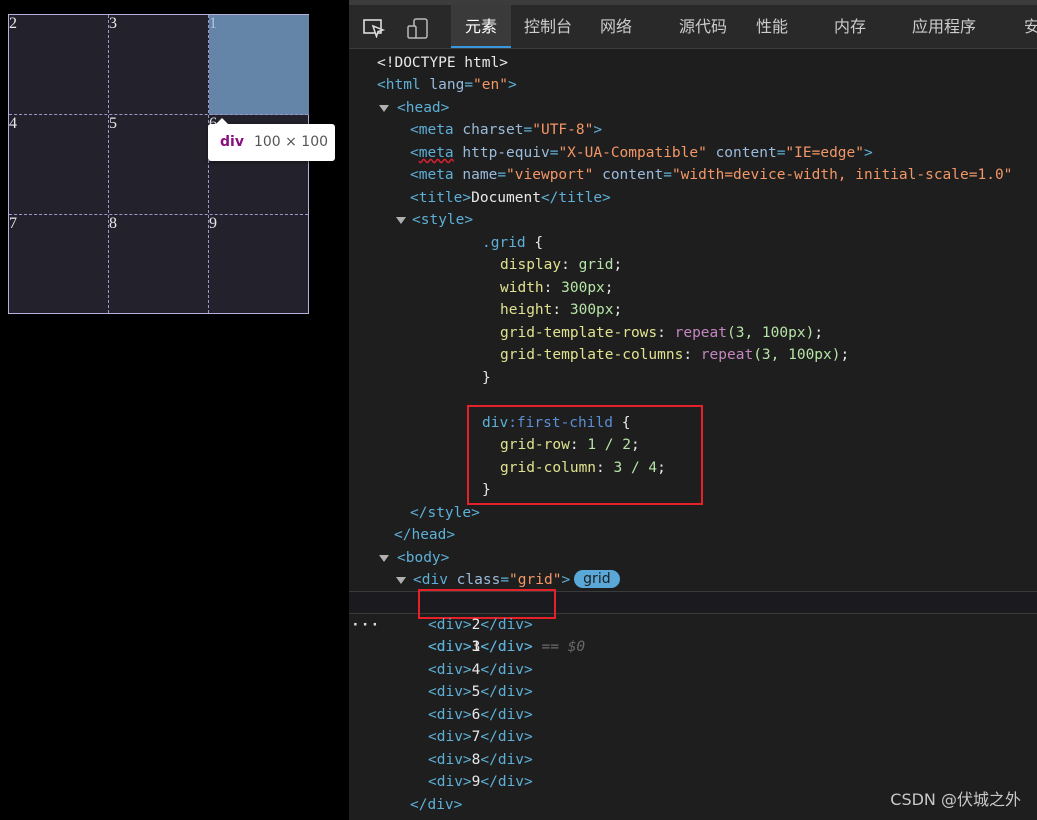 The width and height of the screenshot is (1037, 820). I want to click on tab-performance: 性能, so click(772, 26).